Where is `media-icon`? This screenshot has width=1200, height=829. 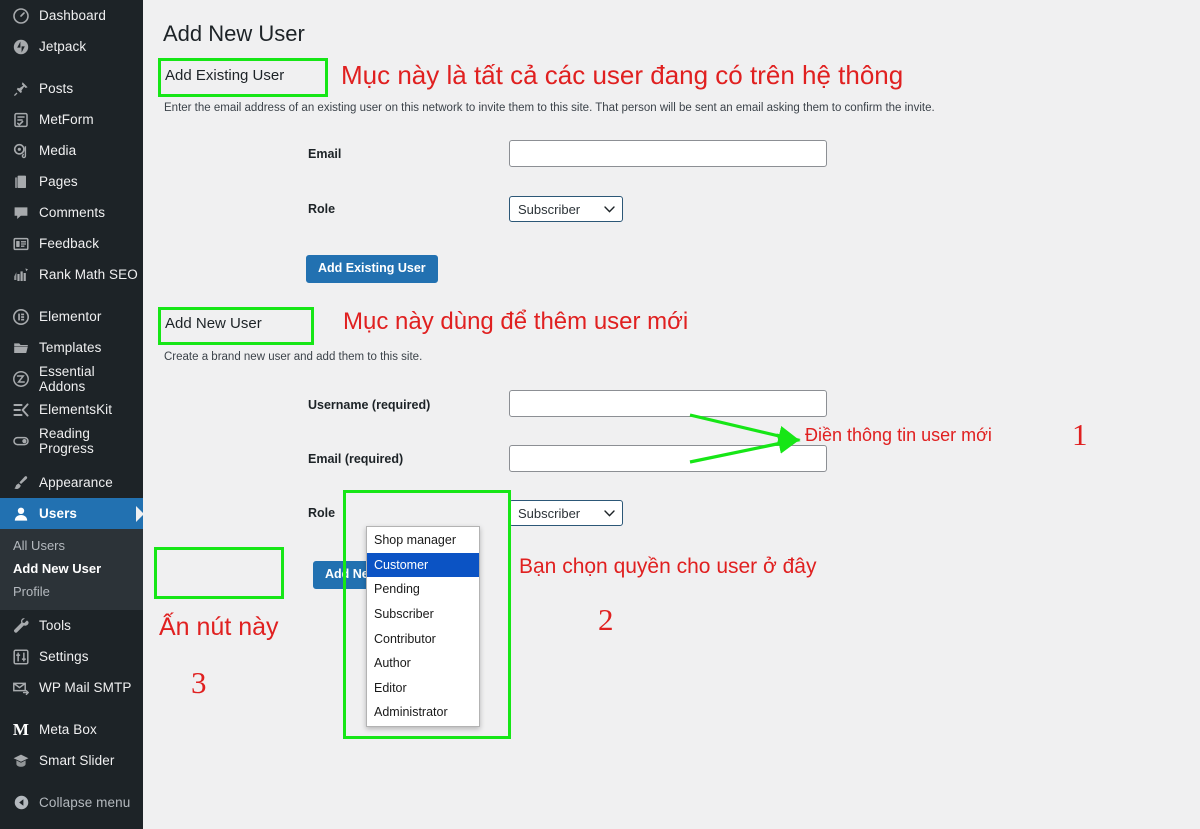
media-icon is located at coordinates (21, 151).